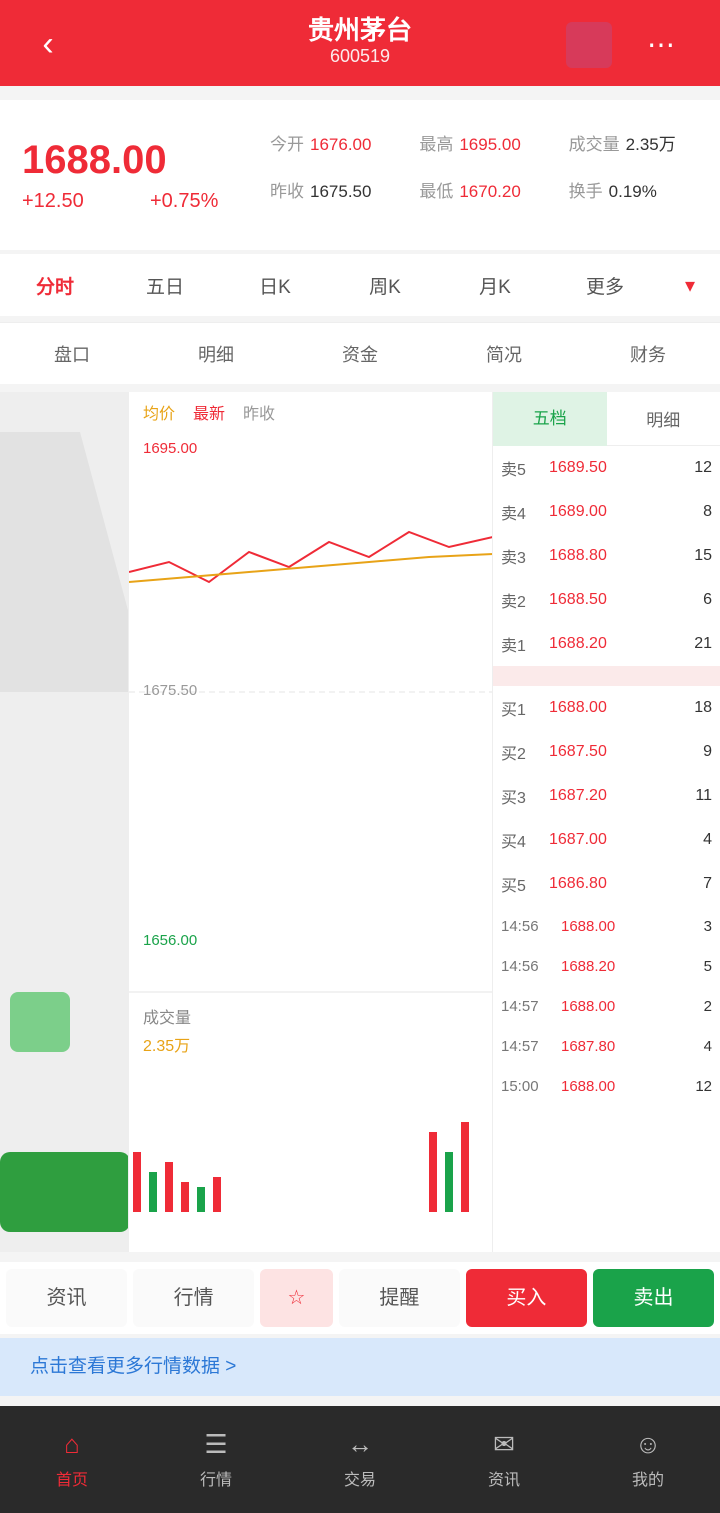 The height and width of the screenshot is (1513, 720). I want to click on book-cell-qty: 4, so click(707, 839).